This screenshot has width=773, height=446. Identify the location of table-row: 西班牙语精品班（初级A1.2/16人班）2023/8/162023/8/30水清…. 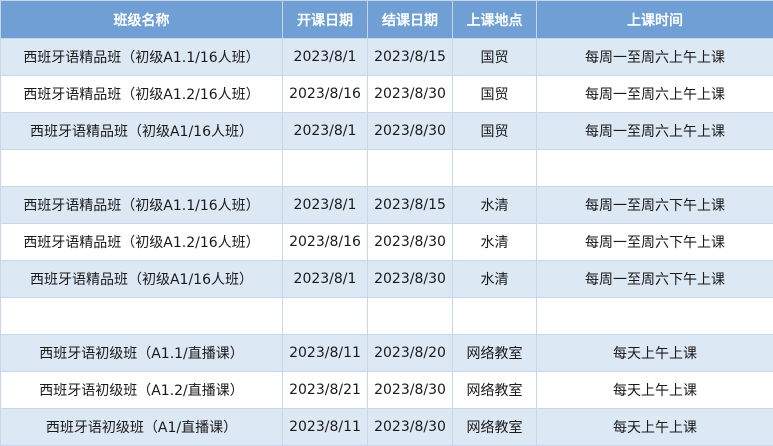
(387, 242).